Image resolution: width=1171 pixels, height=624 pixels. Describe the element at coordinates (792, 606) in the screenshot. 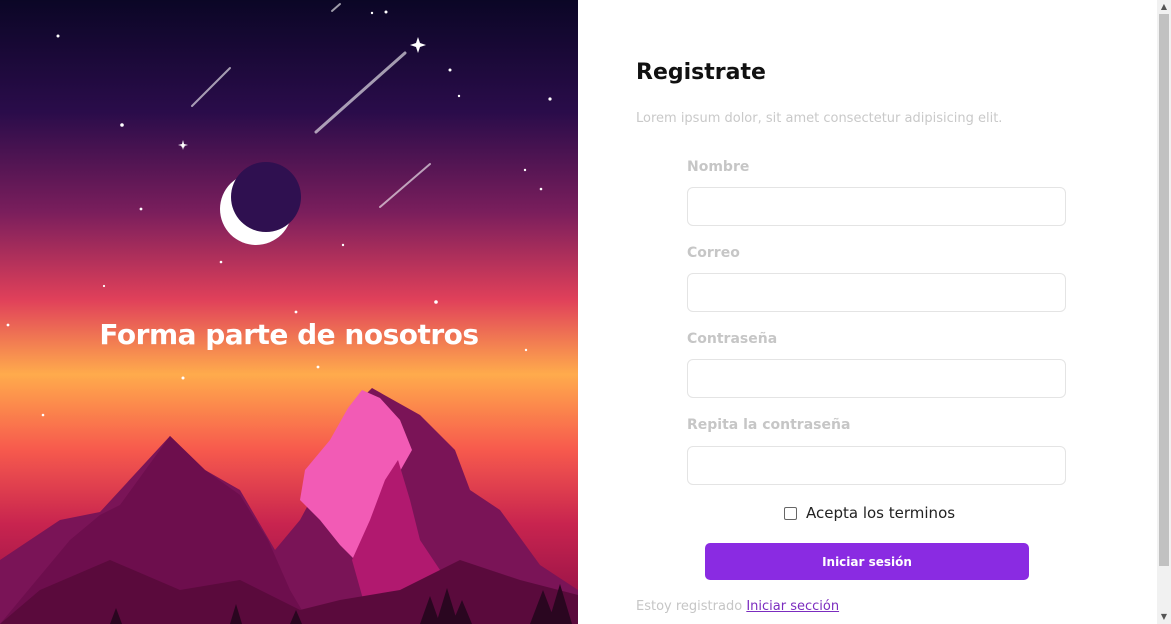

I see `login-link: Iniciar sección` at that location.